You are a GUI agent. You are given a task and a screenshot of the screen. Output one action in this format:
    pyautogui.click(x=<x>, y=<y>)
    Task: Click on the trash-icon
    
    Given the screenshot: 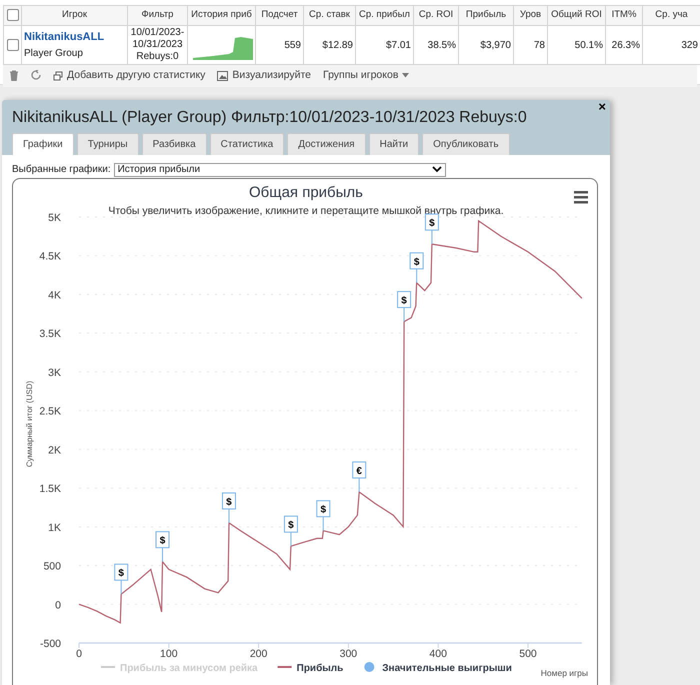 What is the action you would take?
    pyautogui.click(x=14, y=76)
    